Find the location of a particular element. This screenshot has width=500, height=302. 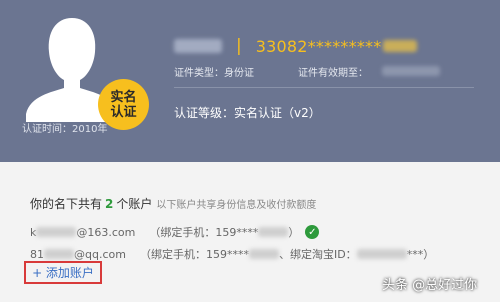

email-suffix: @qq.com is located at coordinates (100, 254).